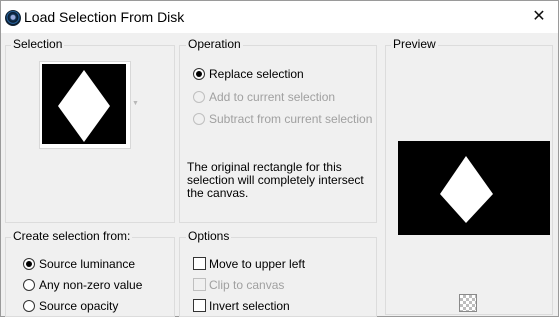 The image size is (559, 317). Describe the element at coordinates (272, 97) in the screenshot. I see `radio-label: Add to current selection` at that location.